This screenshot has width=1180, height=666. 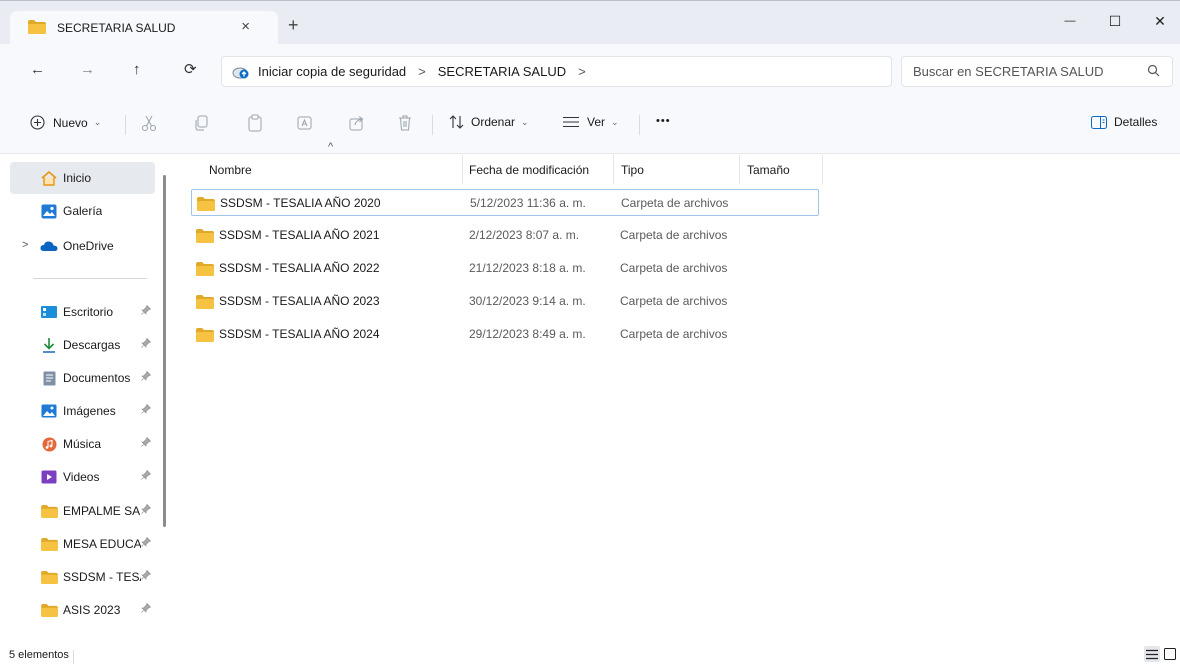 I want to click on sidebar-item-musica: Música, so click(x=82, y=444).